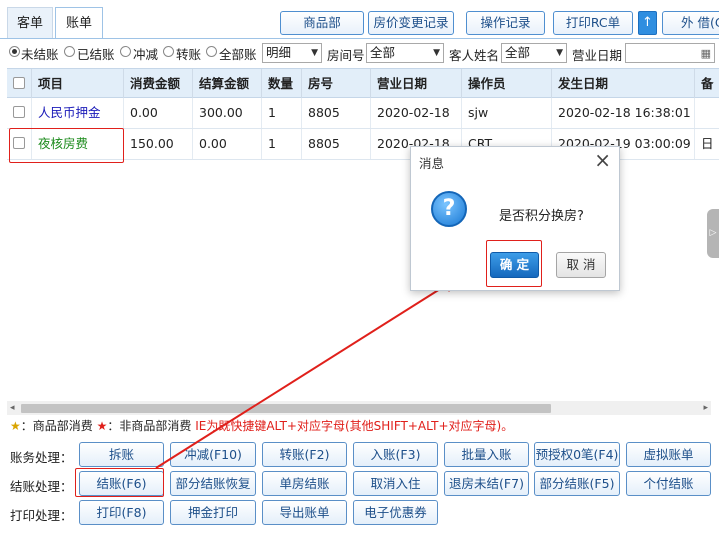  What do you see at coordinates (432, 163) in the screenshot?
I see `dialog-title: 消息` at bounding box center [432, 163].